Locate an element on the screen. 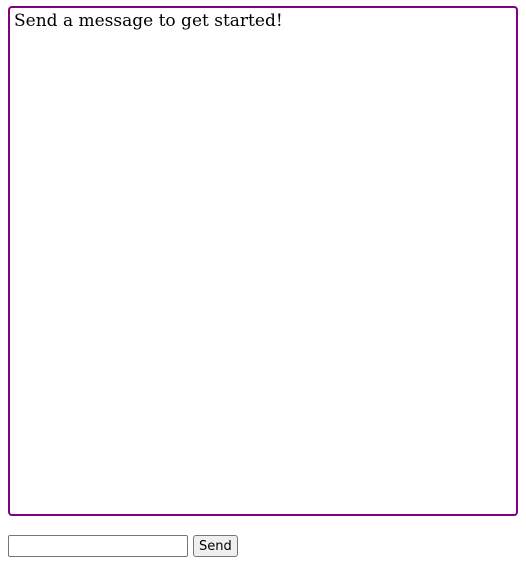 The width and height of the screenshot is (526, 567). message-composer: Send is located at coordinates (123, 546).